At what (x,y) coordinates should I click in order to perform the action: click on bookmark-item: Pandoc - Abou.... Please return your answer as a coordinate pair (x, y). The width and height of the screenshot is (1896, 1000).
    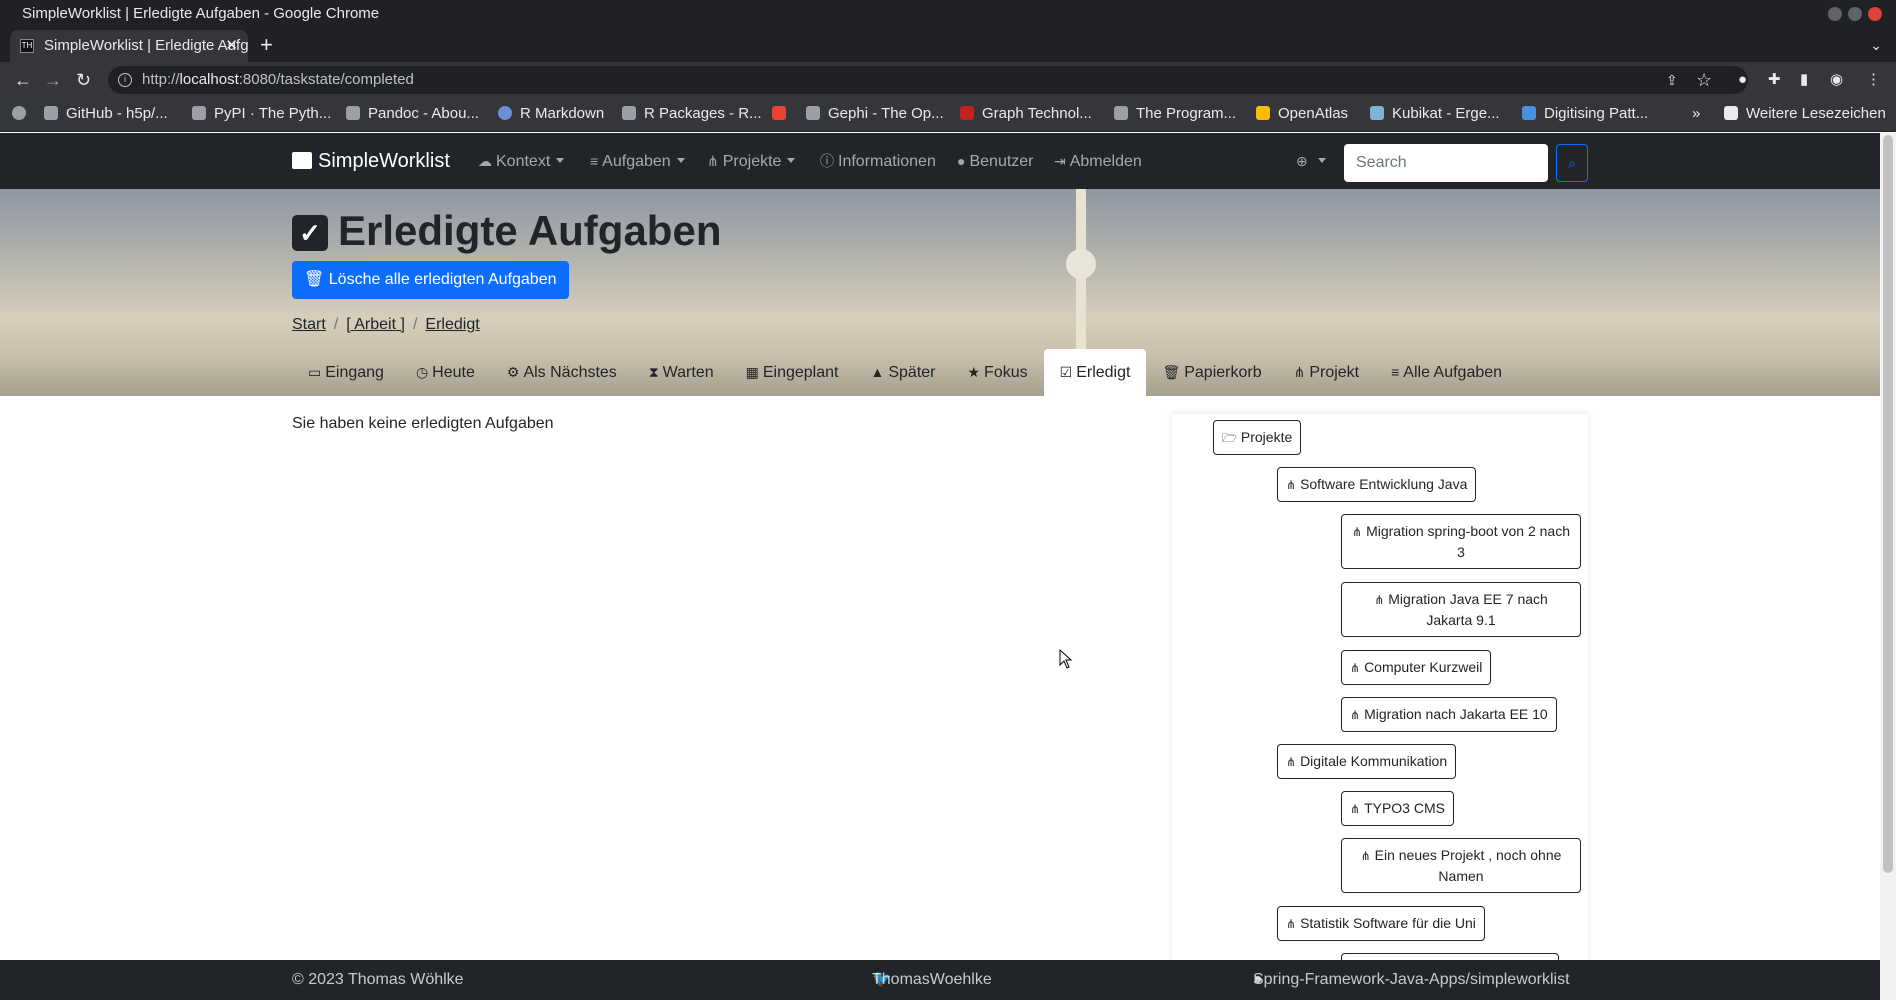
    Looking at the image, I should click on (412, 114).